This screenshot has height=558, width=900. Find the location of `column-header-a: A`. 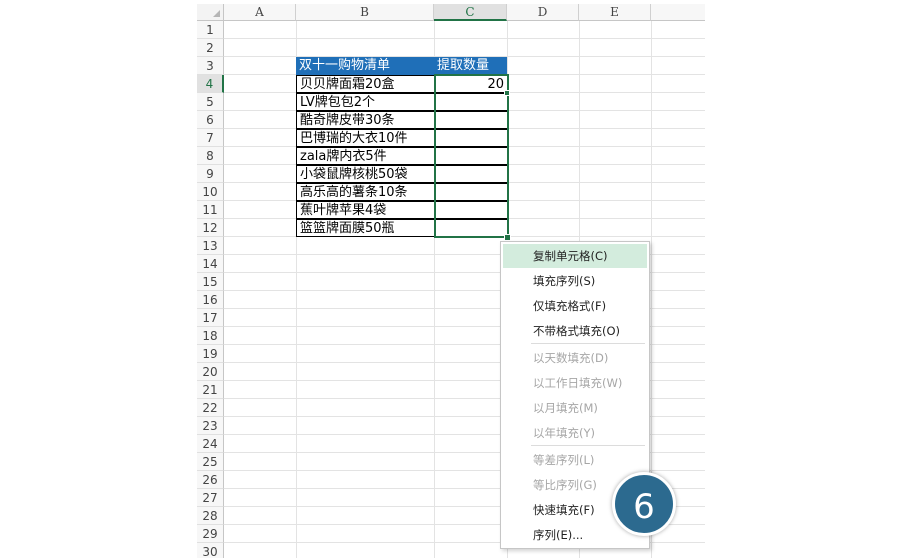

column-header-a: A is located at coordinates (260, 12).